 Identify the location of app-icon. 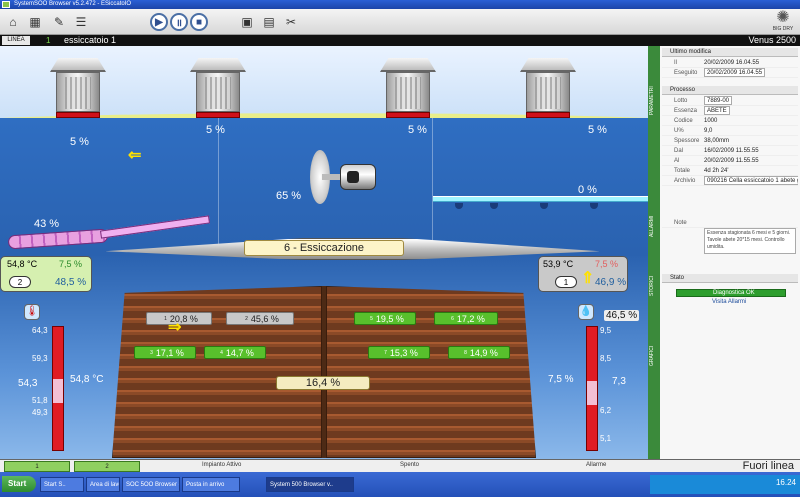
(6, 4).